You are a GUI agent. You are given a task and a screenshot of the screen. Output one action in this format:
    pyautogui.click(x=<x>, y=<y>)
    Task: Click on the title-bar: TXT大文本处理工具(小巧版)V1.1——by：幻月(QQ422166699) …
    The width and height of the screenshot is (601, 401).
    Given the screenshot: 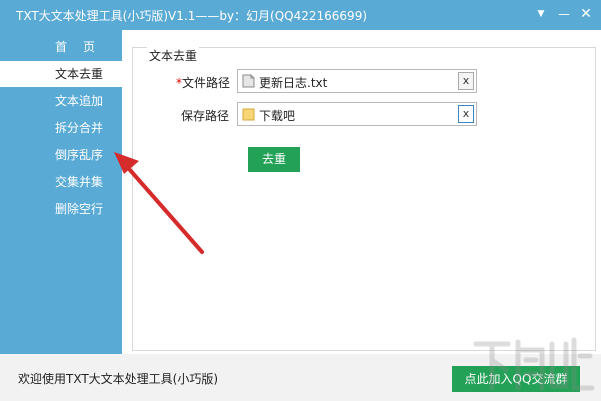 What is the action you would take?
    pyautogui.click(x=300, y=15)
    